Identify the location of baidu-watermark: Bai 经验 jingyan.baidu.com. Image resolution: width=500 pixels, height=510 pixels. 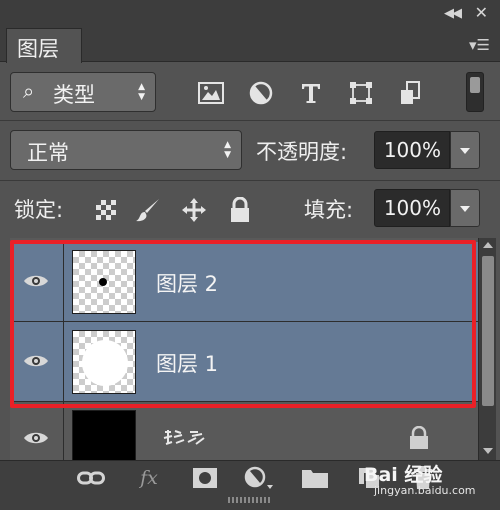
(431, 484).